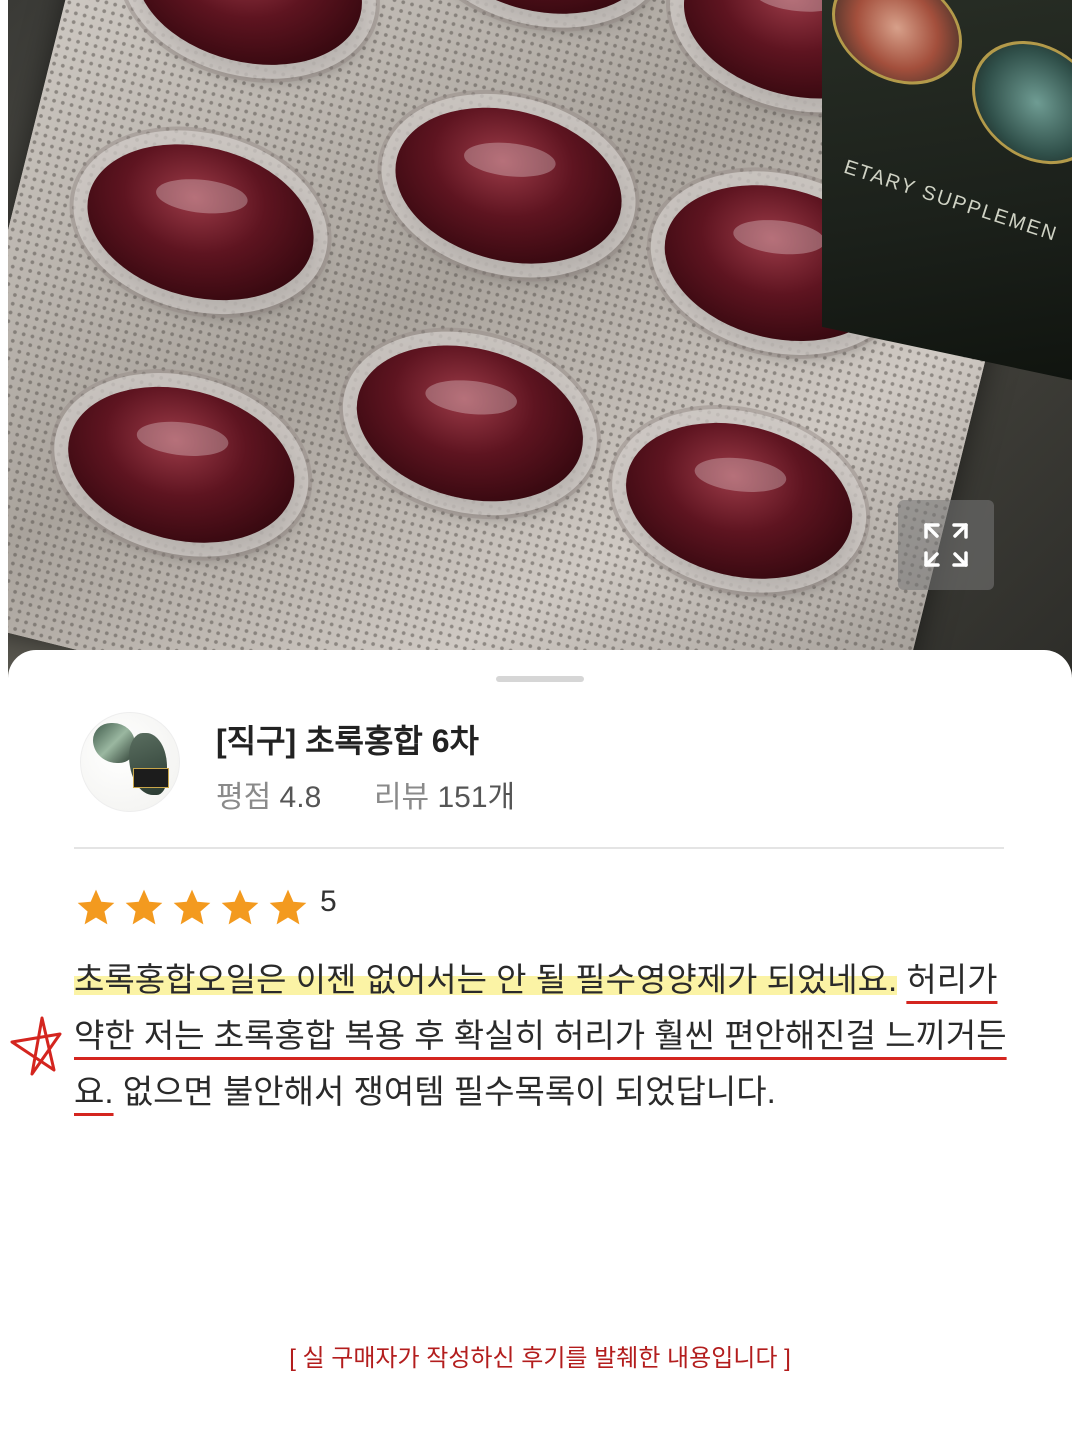  I want to click on review-count: 151개, so click(476, 797).